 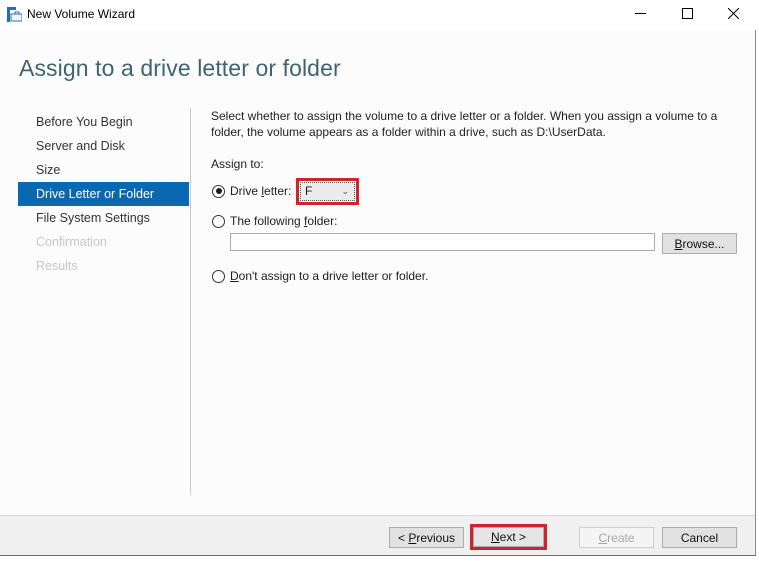 I want to click on chevron-down-icon: ⌄, so click(x=345, y=191).